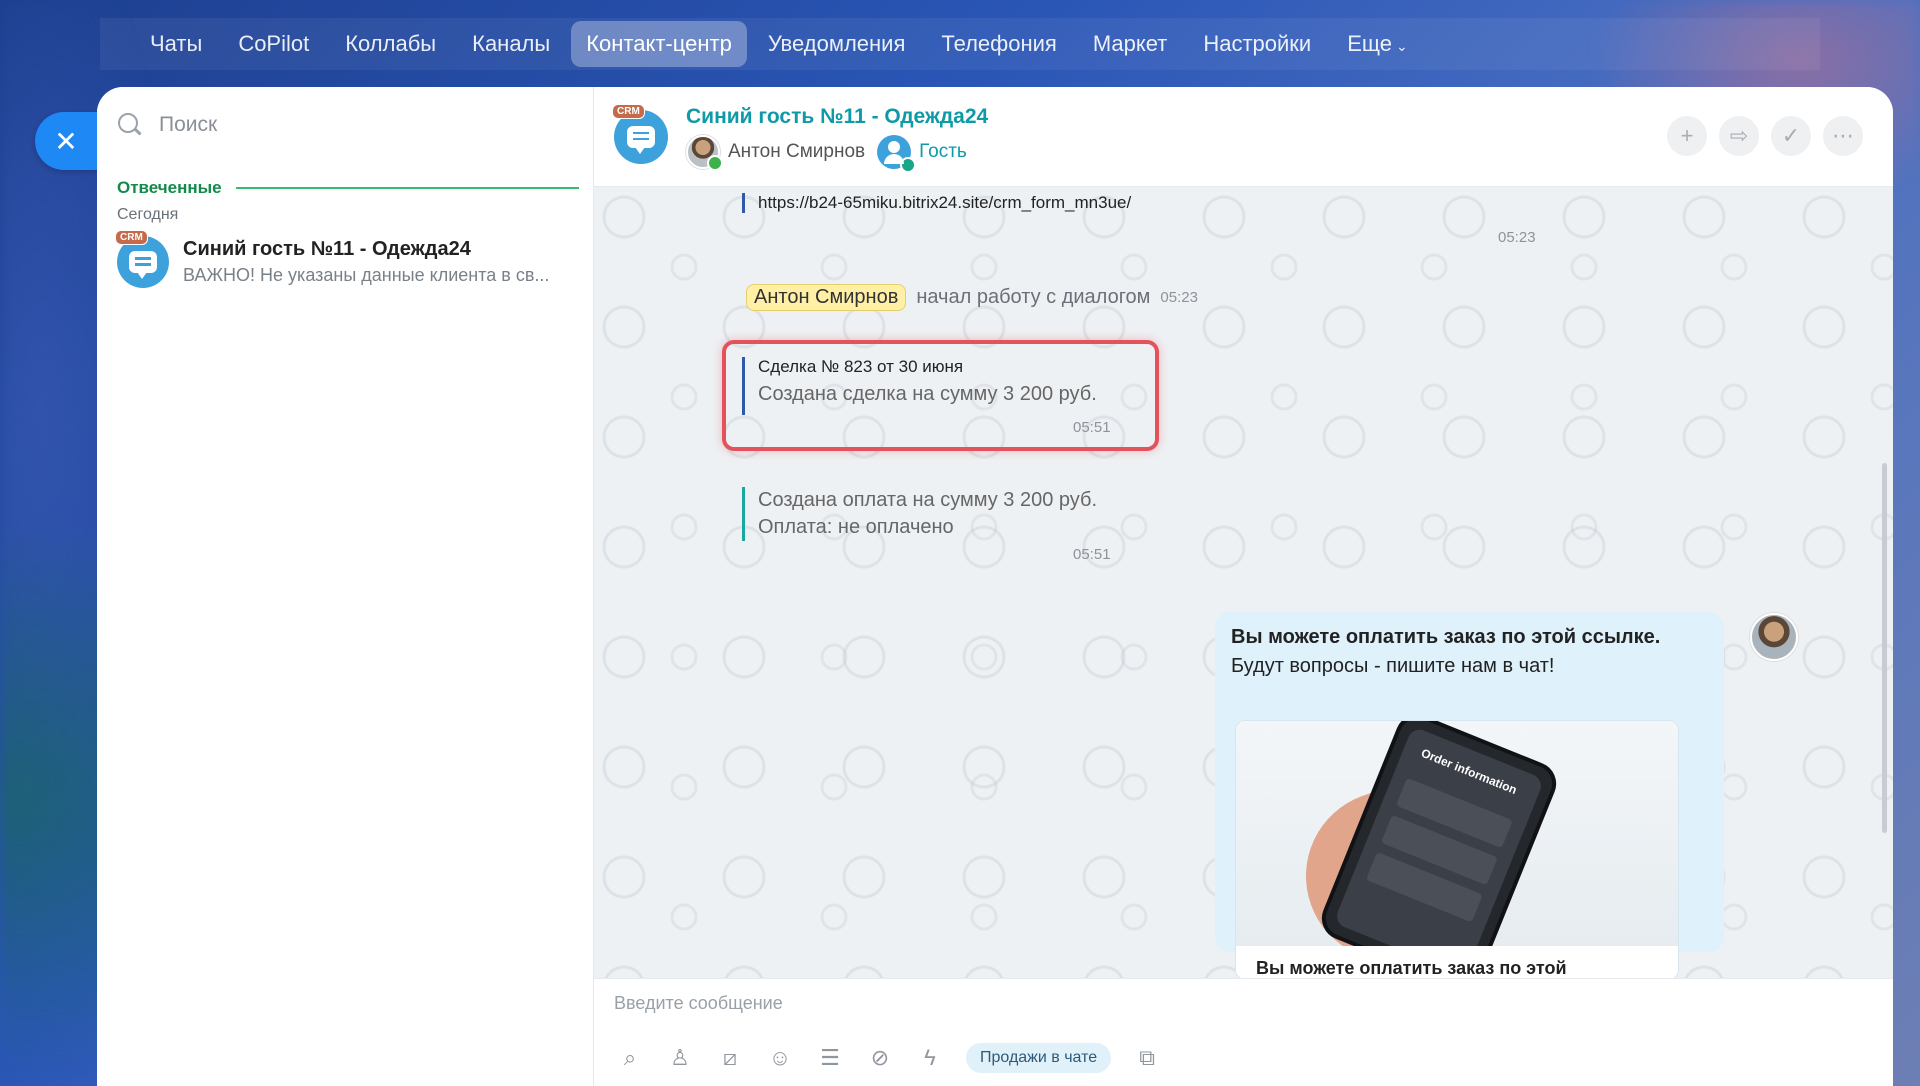  I want to click on hide-icon: ⊘, so click(880, 1058).